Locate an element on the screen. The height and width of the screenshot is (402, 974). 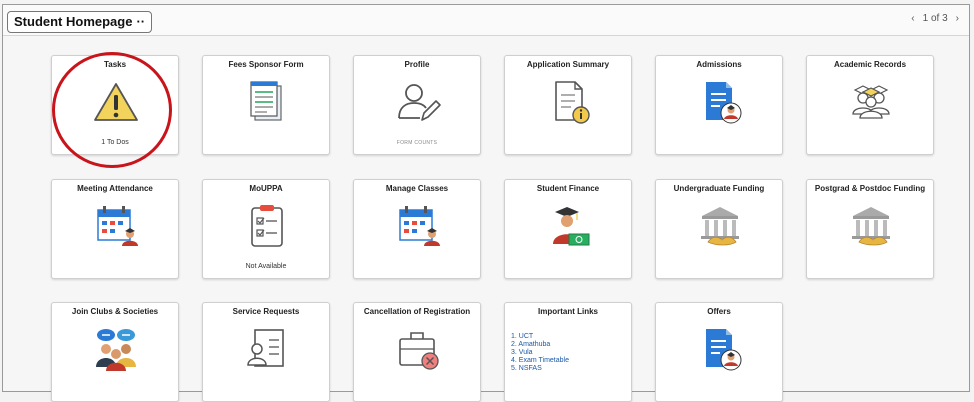
tile-title: Tasks is located at coordinates (115, 64).